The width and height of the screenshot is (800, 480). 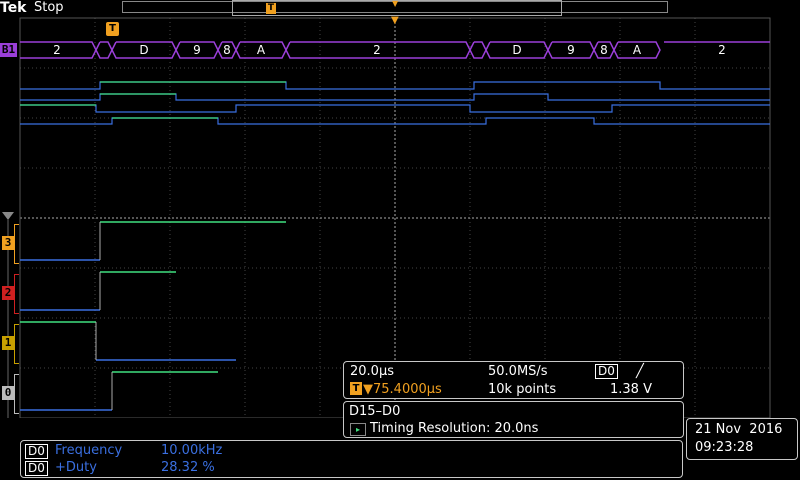 I want to click on timing-resolution-readout: Timing Resolution: 20.0ns, so click(x=454, y=428).